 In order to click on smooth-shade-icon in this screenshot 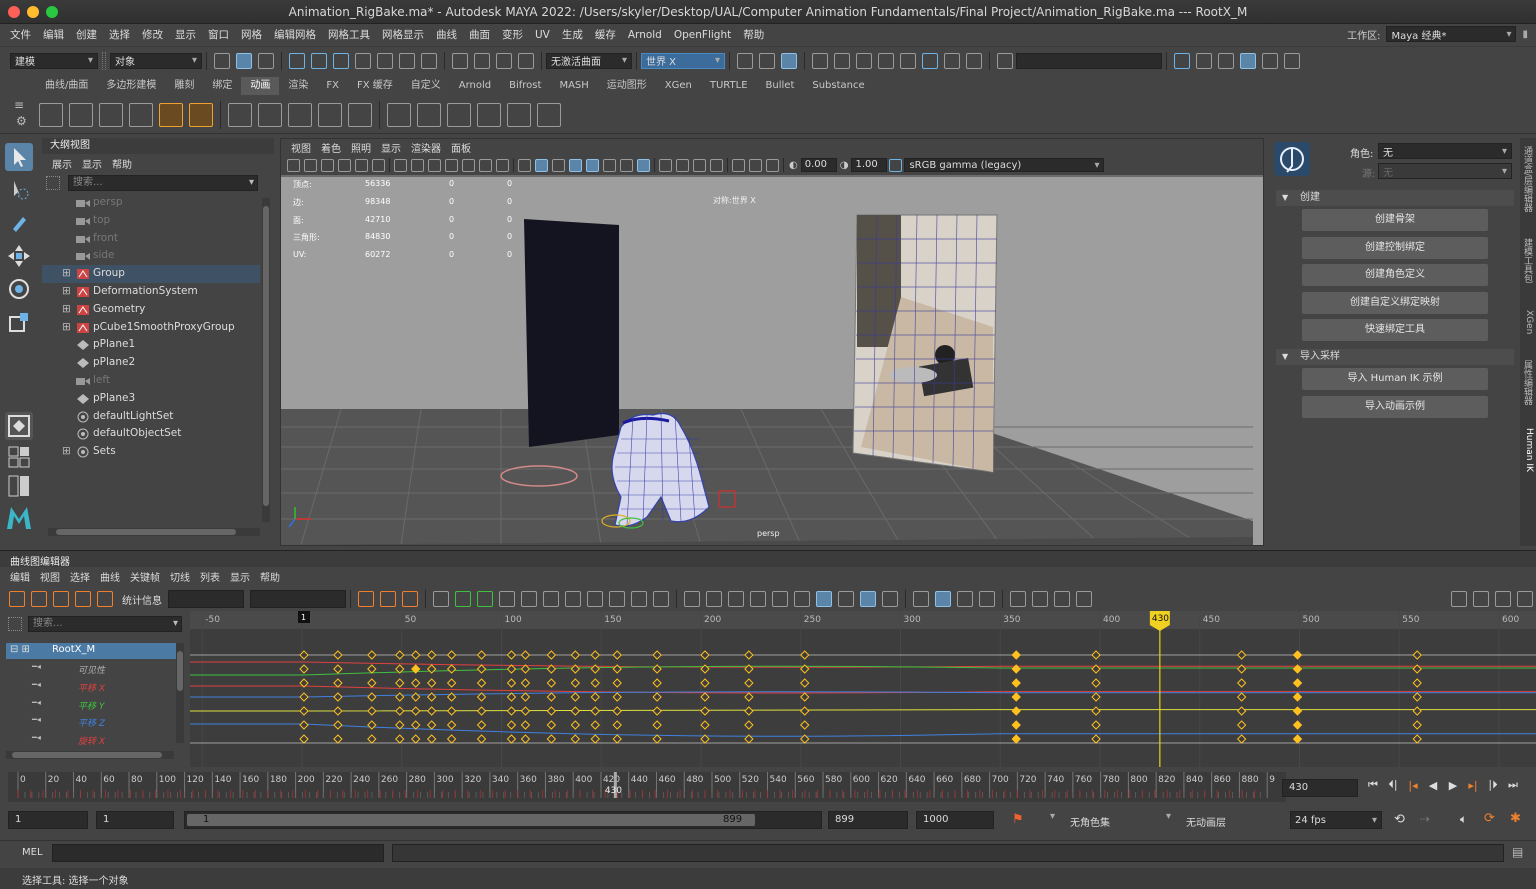, I will do `click(541, 165)`.